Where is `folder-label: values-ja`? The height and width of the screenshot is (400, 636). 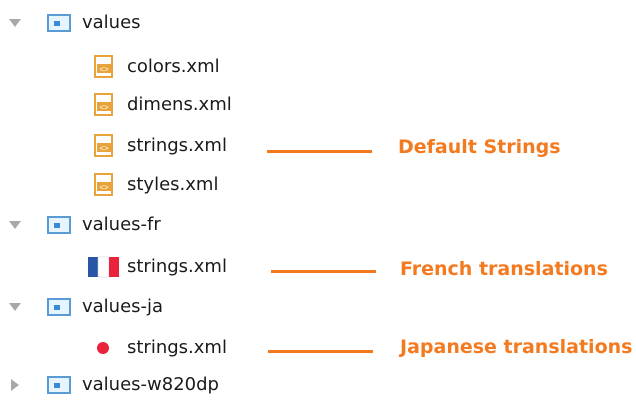 folder-label: values-ja is located at coordinates (123, 306).